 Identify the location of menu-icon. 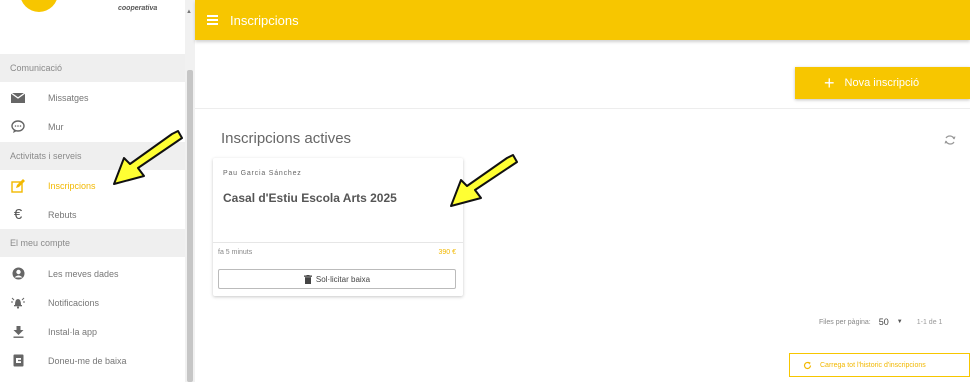
(212, 20).